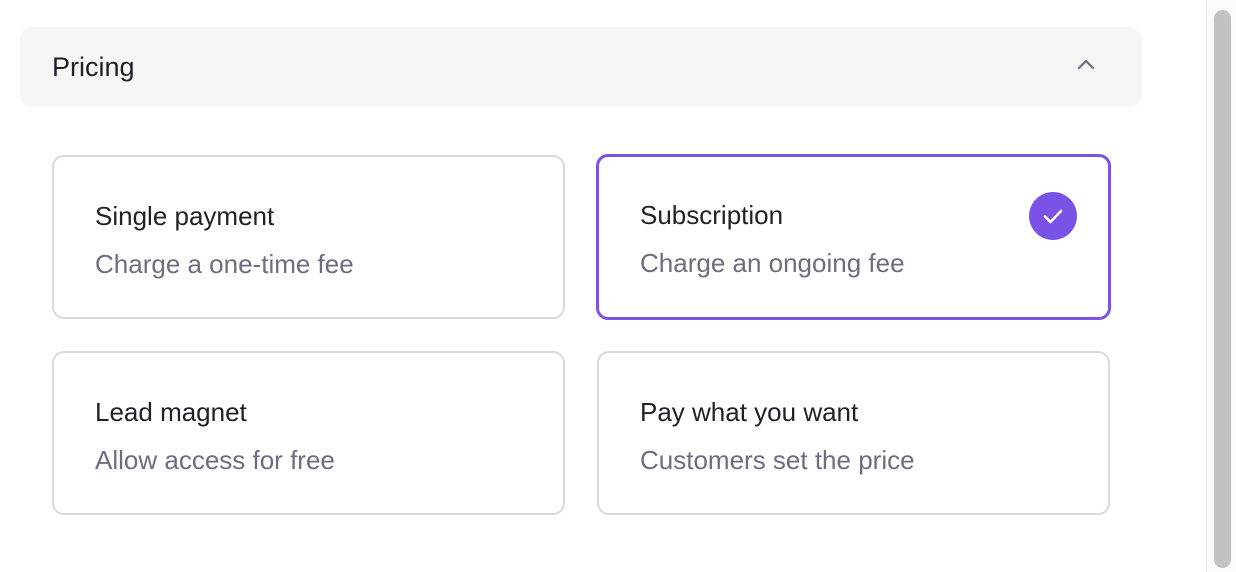 Image resolution: width=1236 pixels, height=572 pixels. I want to click on scrollbar-track, so click(1221, 286).